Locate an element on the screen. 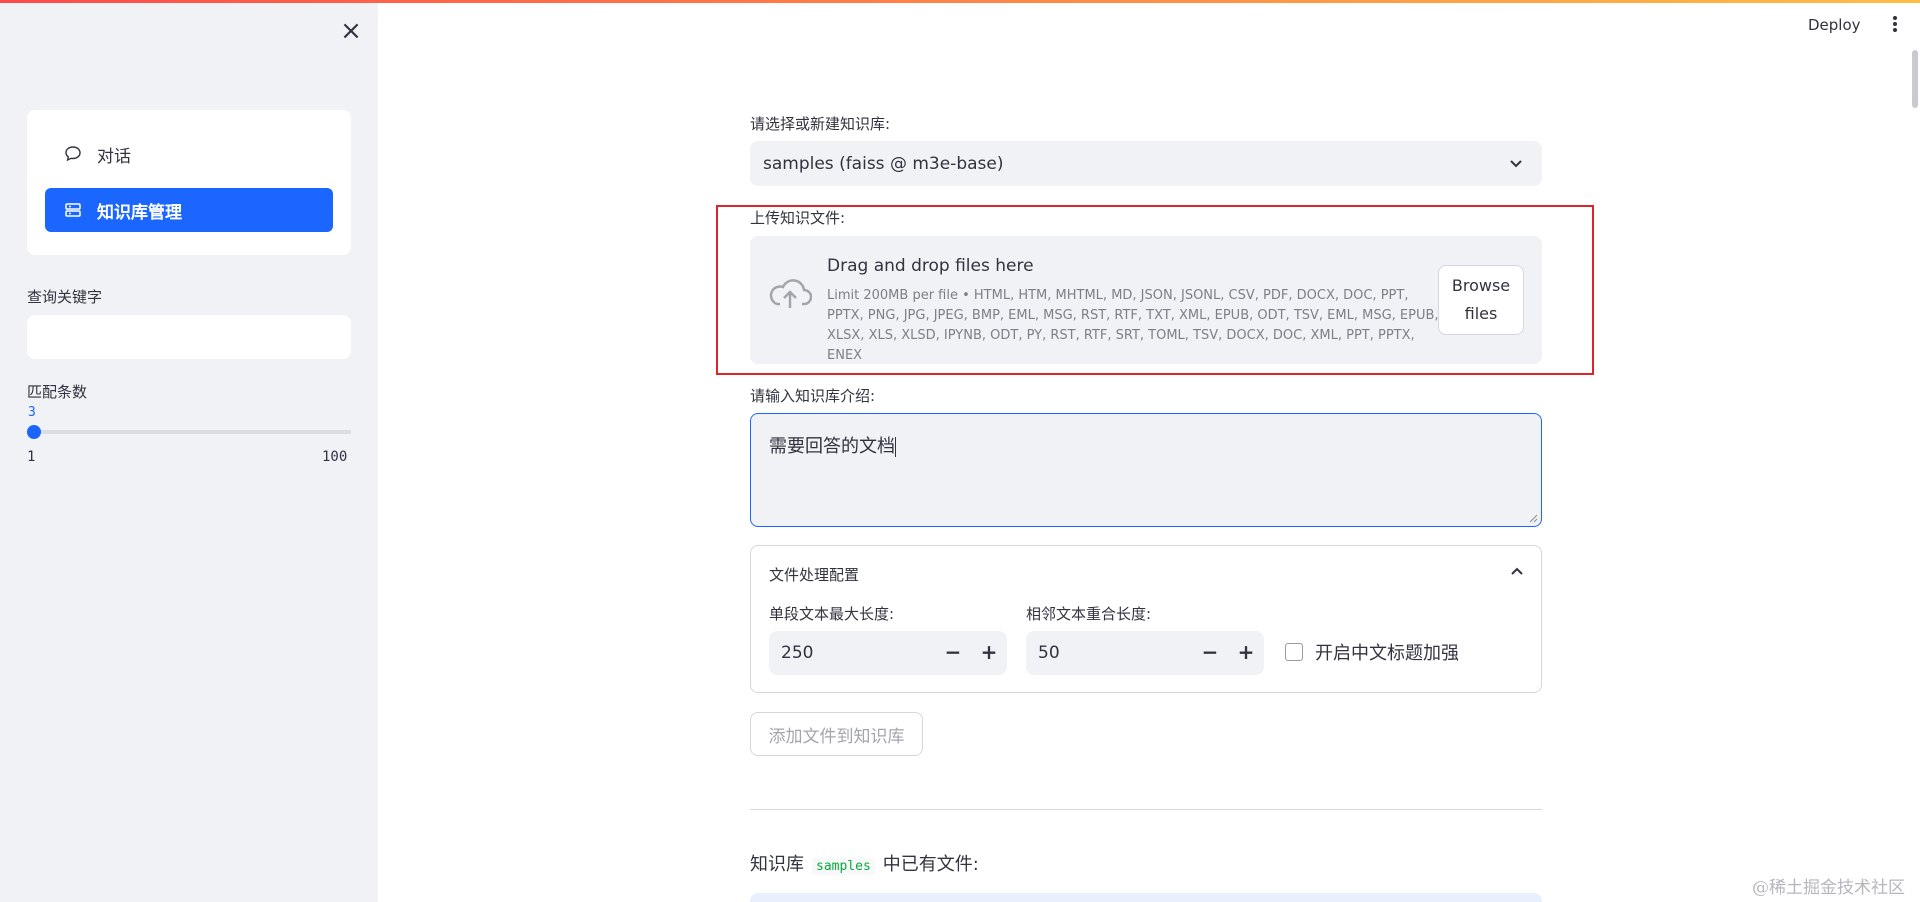 This screenshot has width=1920, height=902. nav-item-chat: 对话 is located at coordinates (189, 154).